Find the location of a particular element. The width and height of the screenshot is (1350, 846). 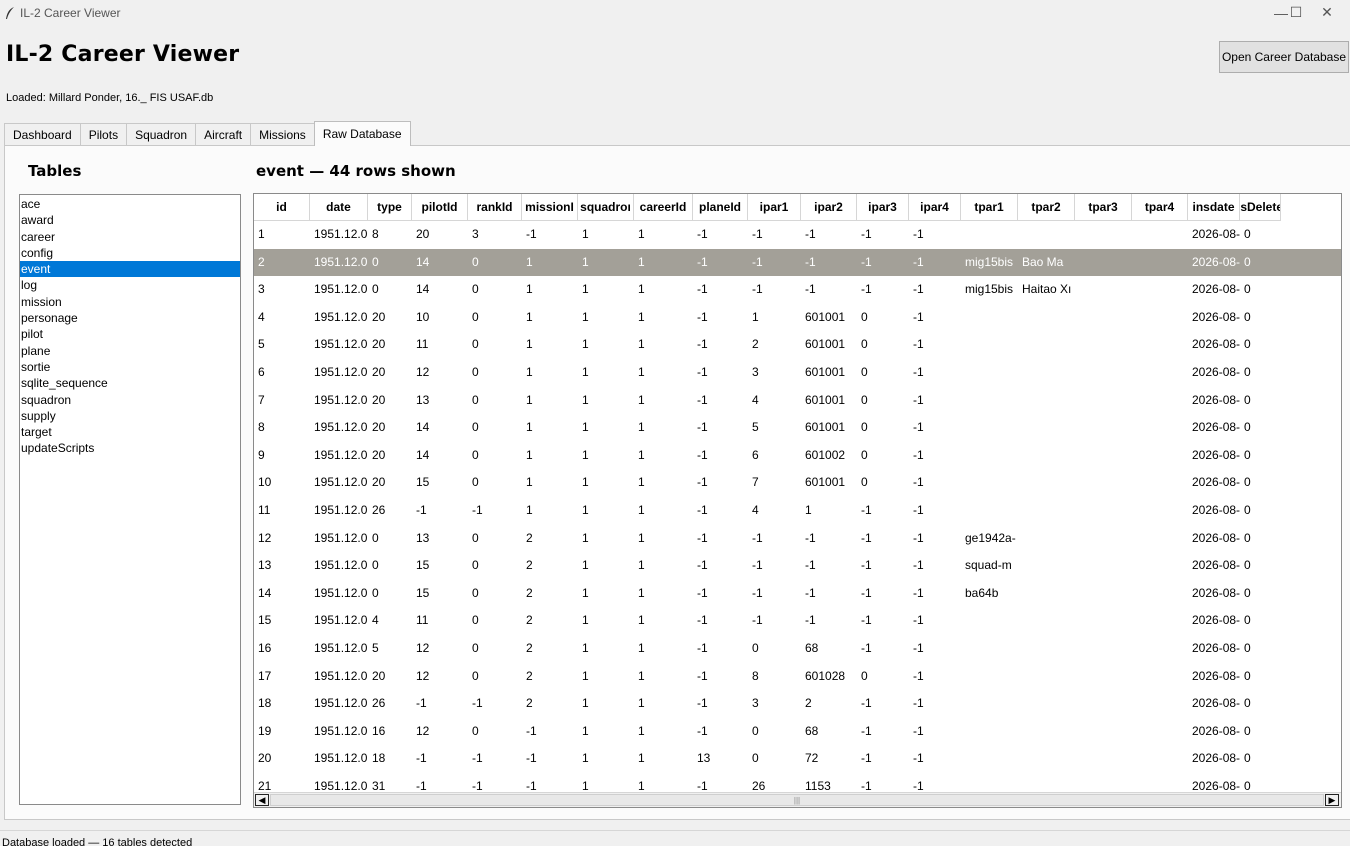

tab-aircraft: Aircraft is located at coordinates (223, 134).